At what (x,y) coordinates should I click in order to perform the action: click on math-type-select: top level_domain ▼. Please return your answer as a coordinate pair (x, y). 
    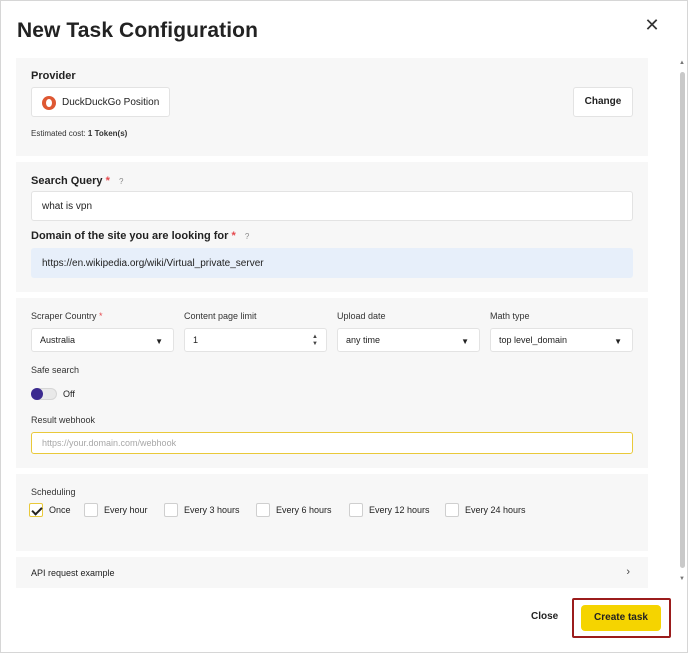
    Looking at the image, I should click on (561, 340).